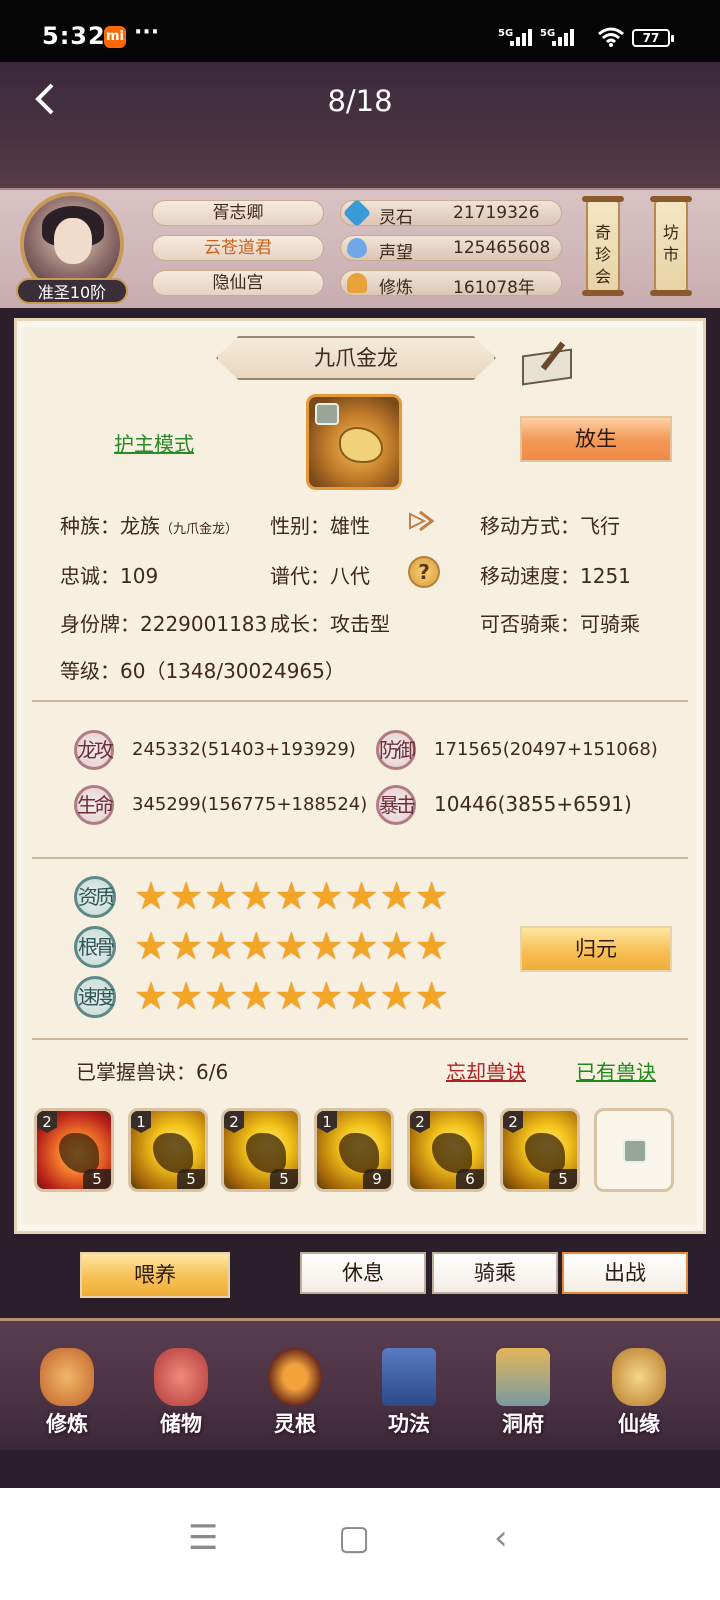 Image resolution: width=720 pixels, height=1600 pixels. Describe the element at coordinates (555, 574) in the screenshot. I see `speed-row: 移动速度：1251` at that location.